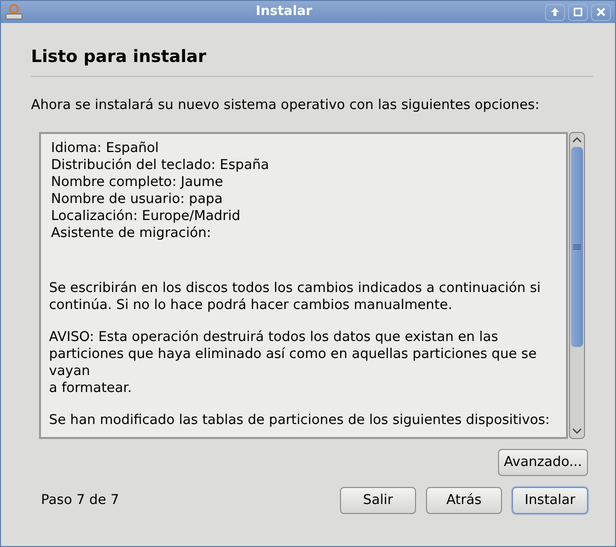 The image size is (616, 547). I want to click on restore-button, so click(578, 12).